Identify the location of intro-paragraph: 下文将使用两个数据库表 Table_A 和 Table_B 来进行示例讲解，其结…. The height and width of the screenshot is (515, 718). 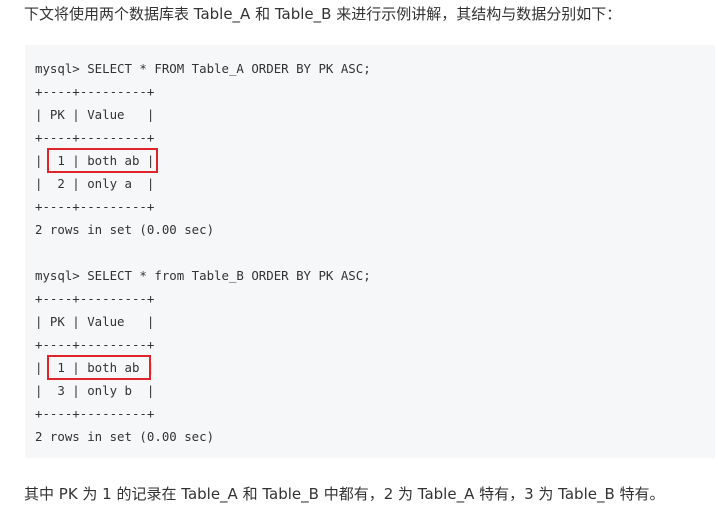
(323, 14).